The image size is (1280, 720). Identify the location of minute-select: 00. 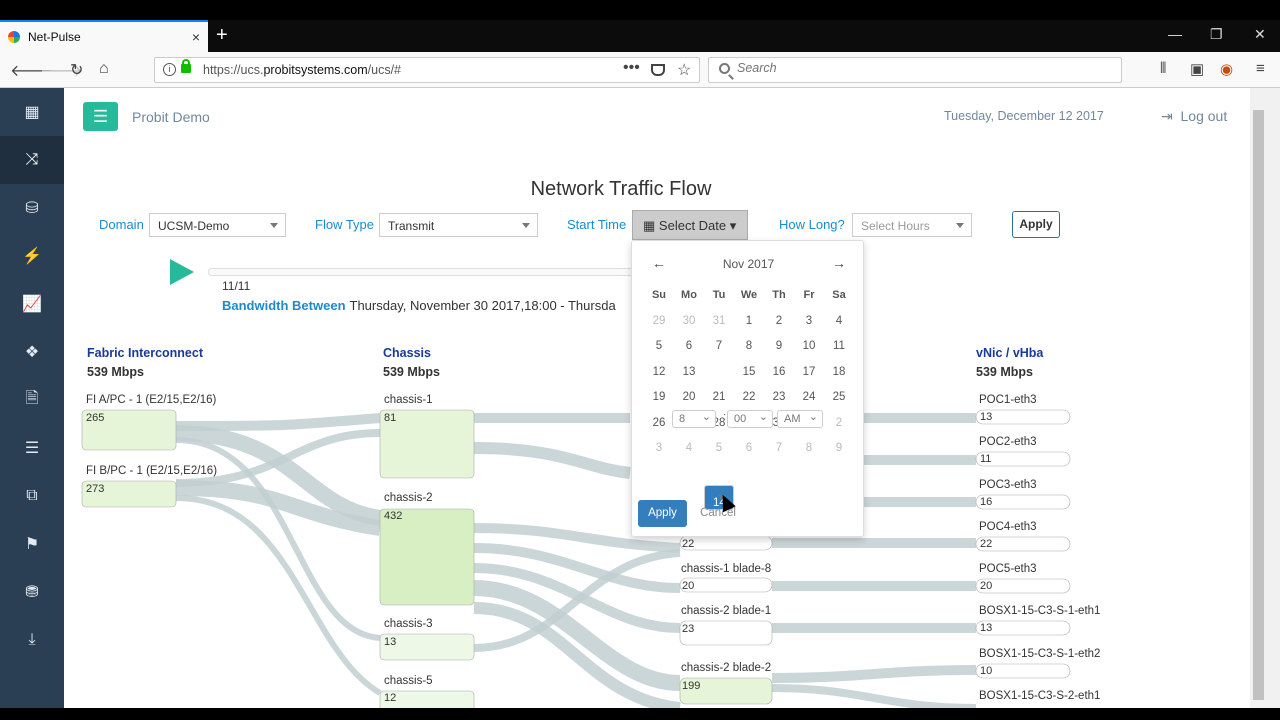
(750, 419).